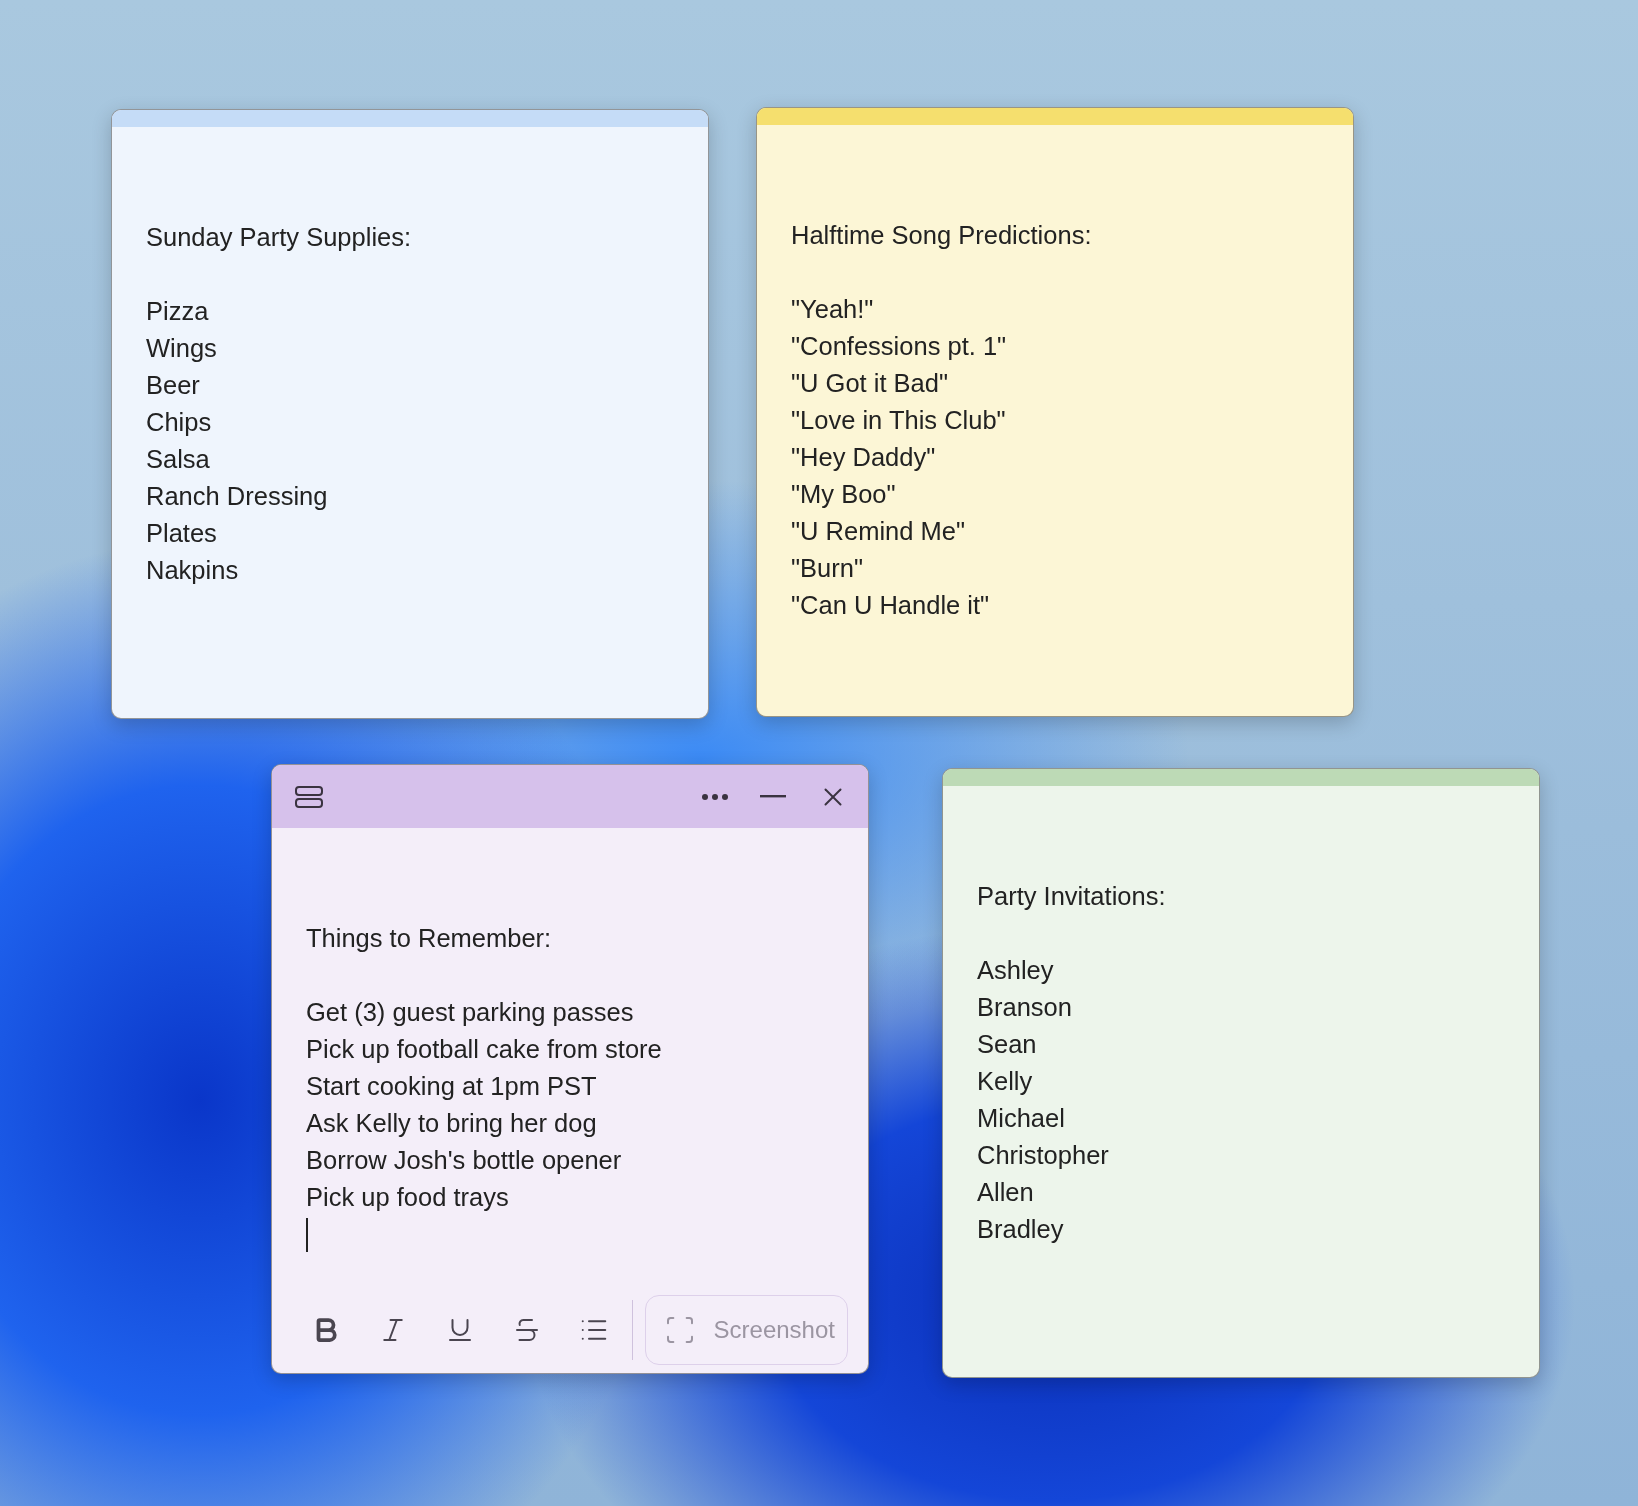 The height and width of the screenshot is (1506, 1638). Describe the element at coordinates (182, 533) in the screenshot. I see `note-line: Plates` at that location.